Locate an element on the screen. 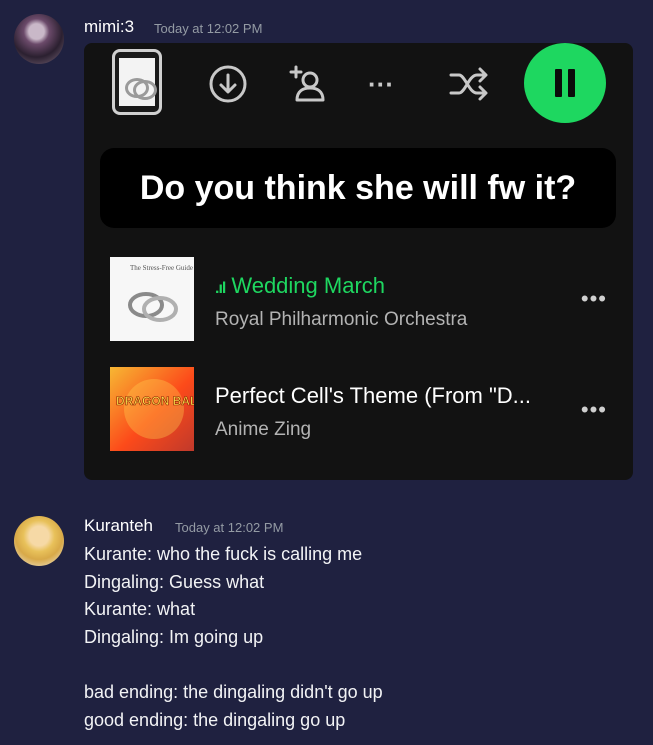 The width and height of the screenshot is (653, 745). message-line: bad ending: the dingaling didn't go up is located at coordinates (233, 692).